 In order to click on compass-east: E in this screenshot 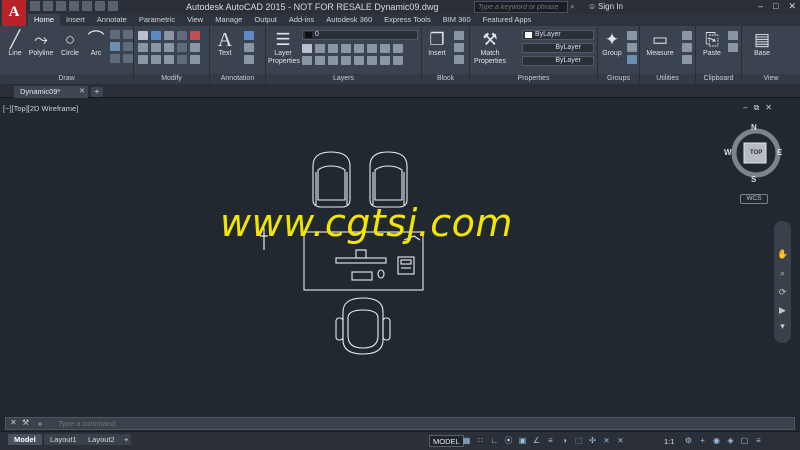, I will do `click(779, 152)`.